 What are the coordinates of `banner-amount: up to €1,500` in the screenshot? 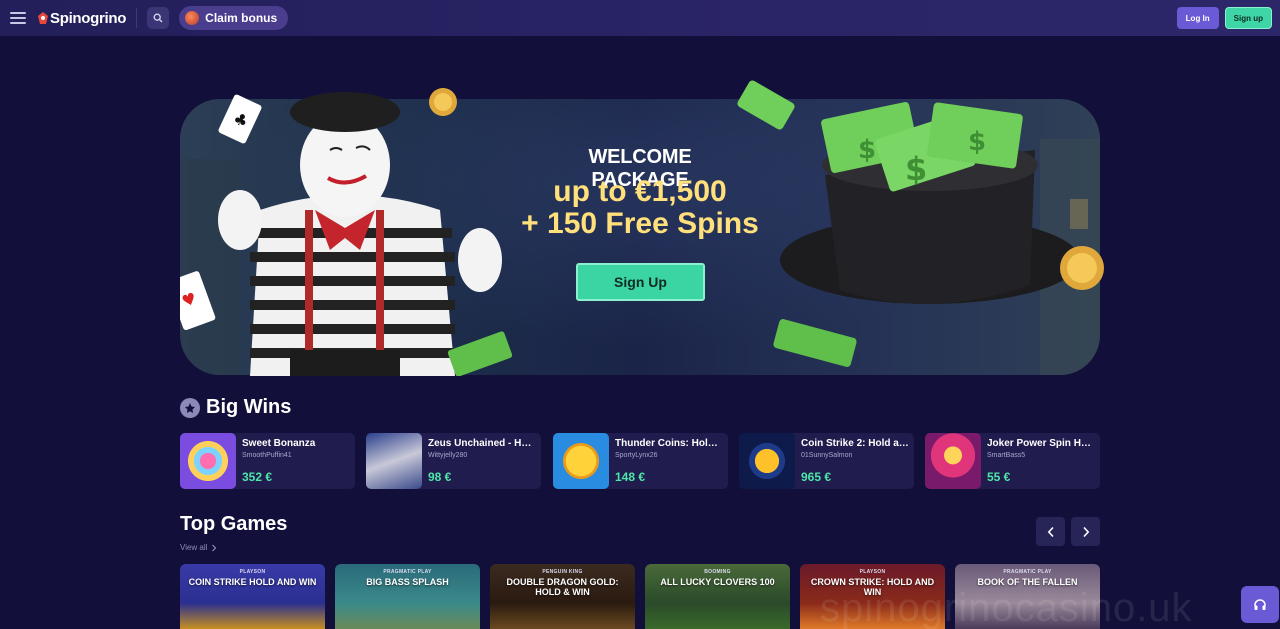 It's located at (640, 191).